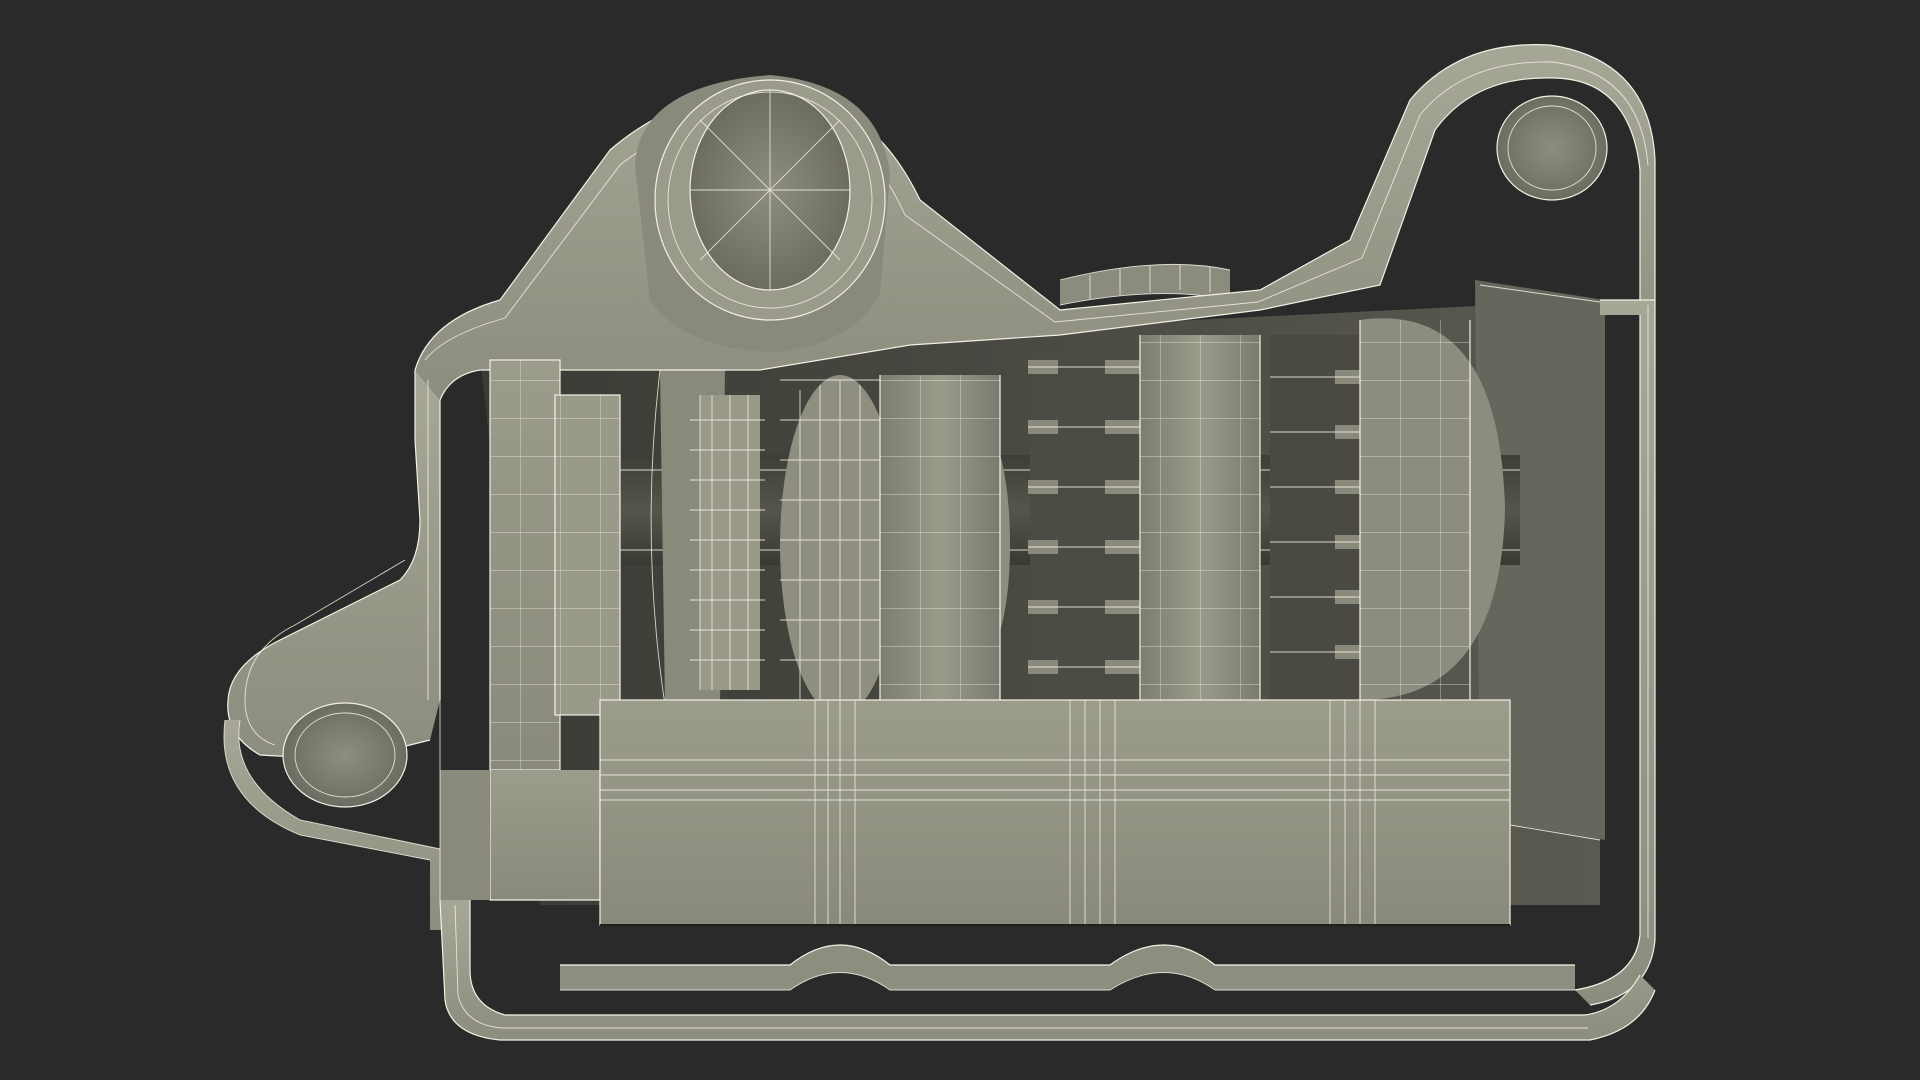  What do you see at coordinates (464, 800) in the screenshot?
I see `left-inner-edge` at bounding box center [464, 800].